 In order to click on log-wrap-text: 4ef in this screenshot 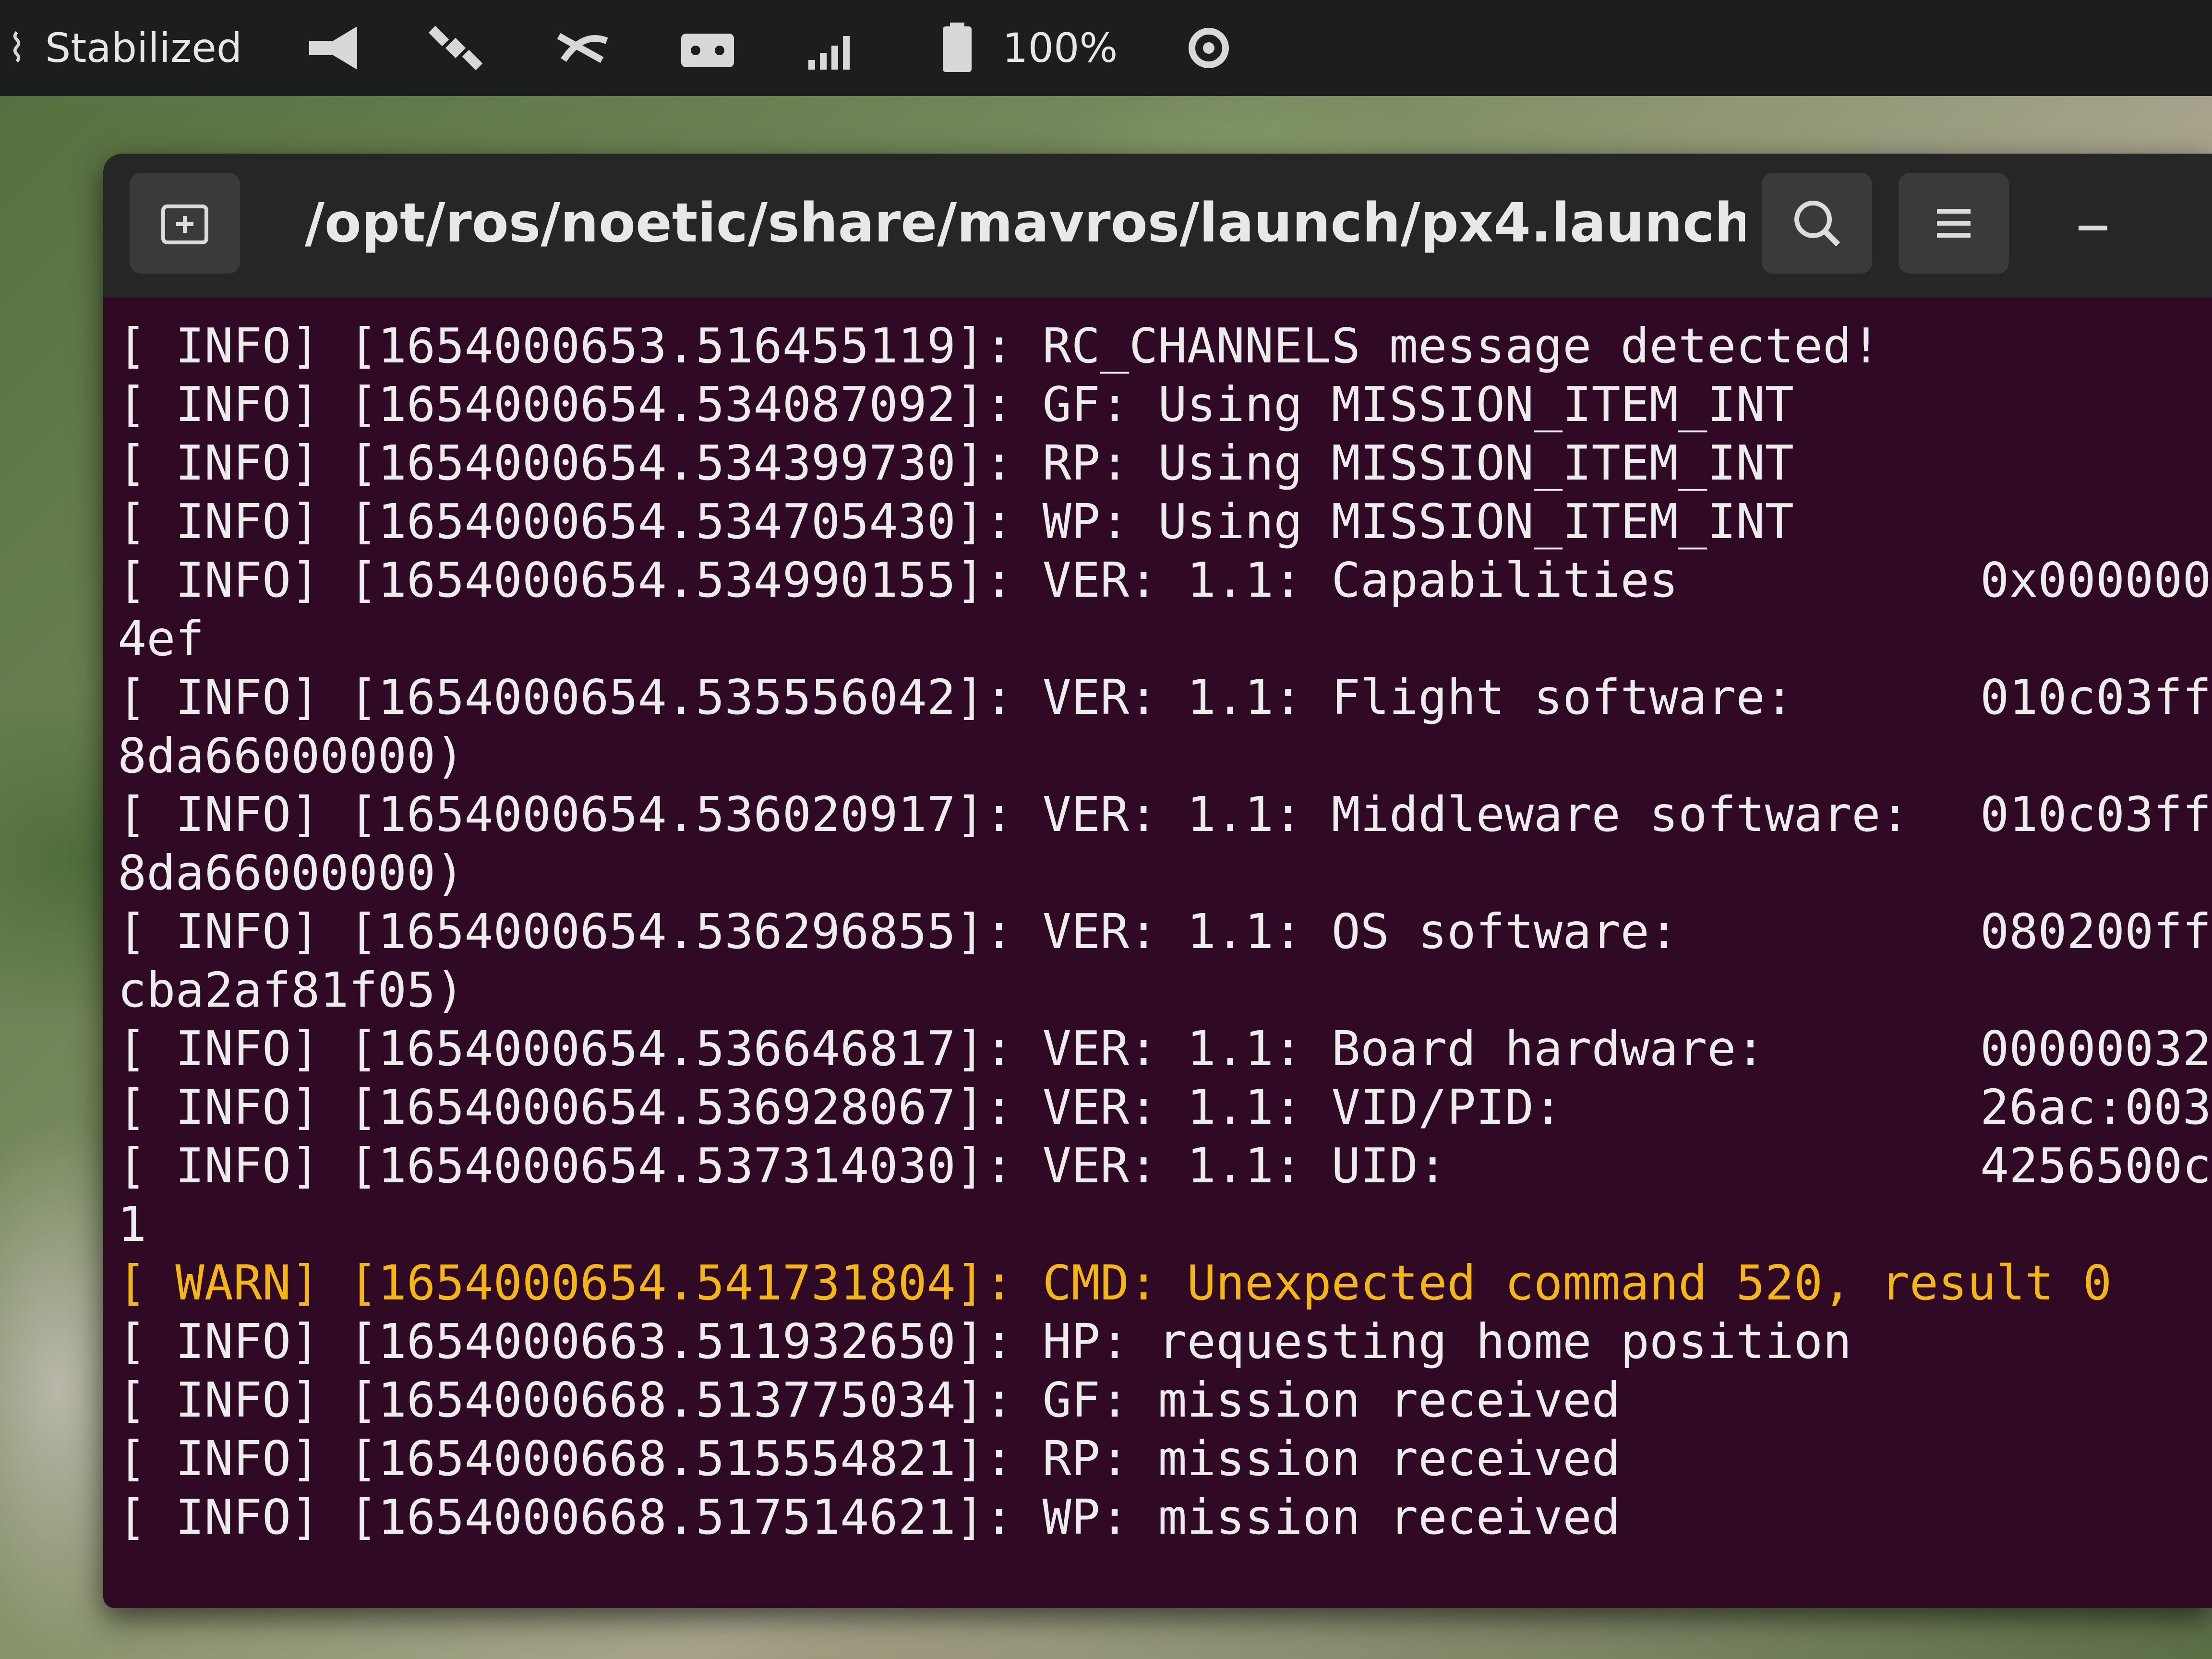, I will do `click(161, 639)`.